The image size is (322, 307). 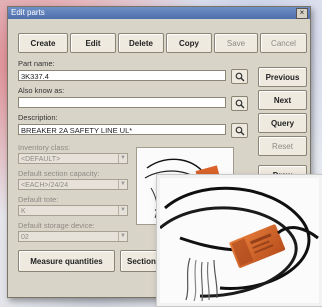 What do you see at coordinates (36, 63) in the screenshot?
I see `part-name-label: Part name:` at bounding box center [36, 63].